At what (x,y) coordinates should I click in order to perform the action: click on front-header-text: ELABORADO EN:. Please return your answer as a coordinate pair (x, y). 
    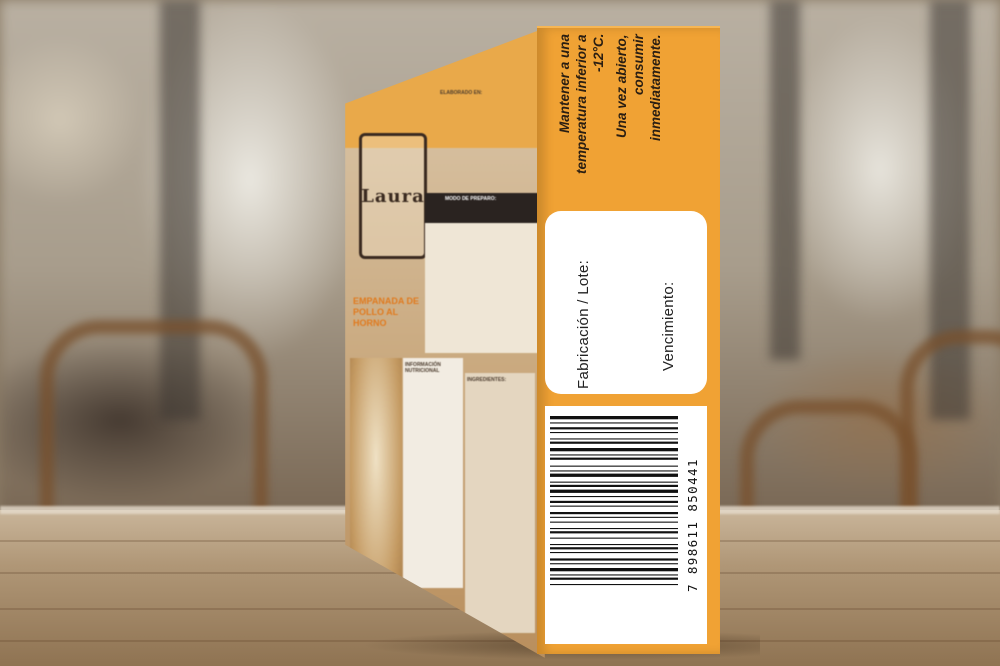
    Looking at the image, I should click on (461, 93).